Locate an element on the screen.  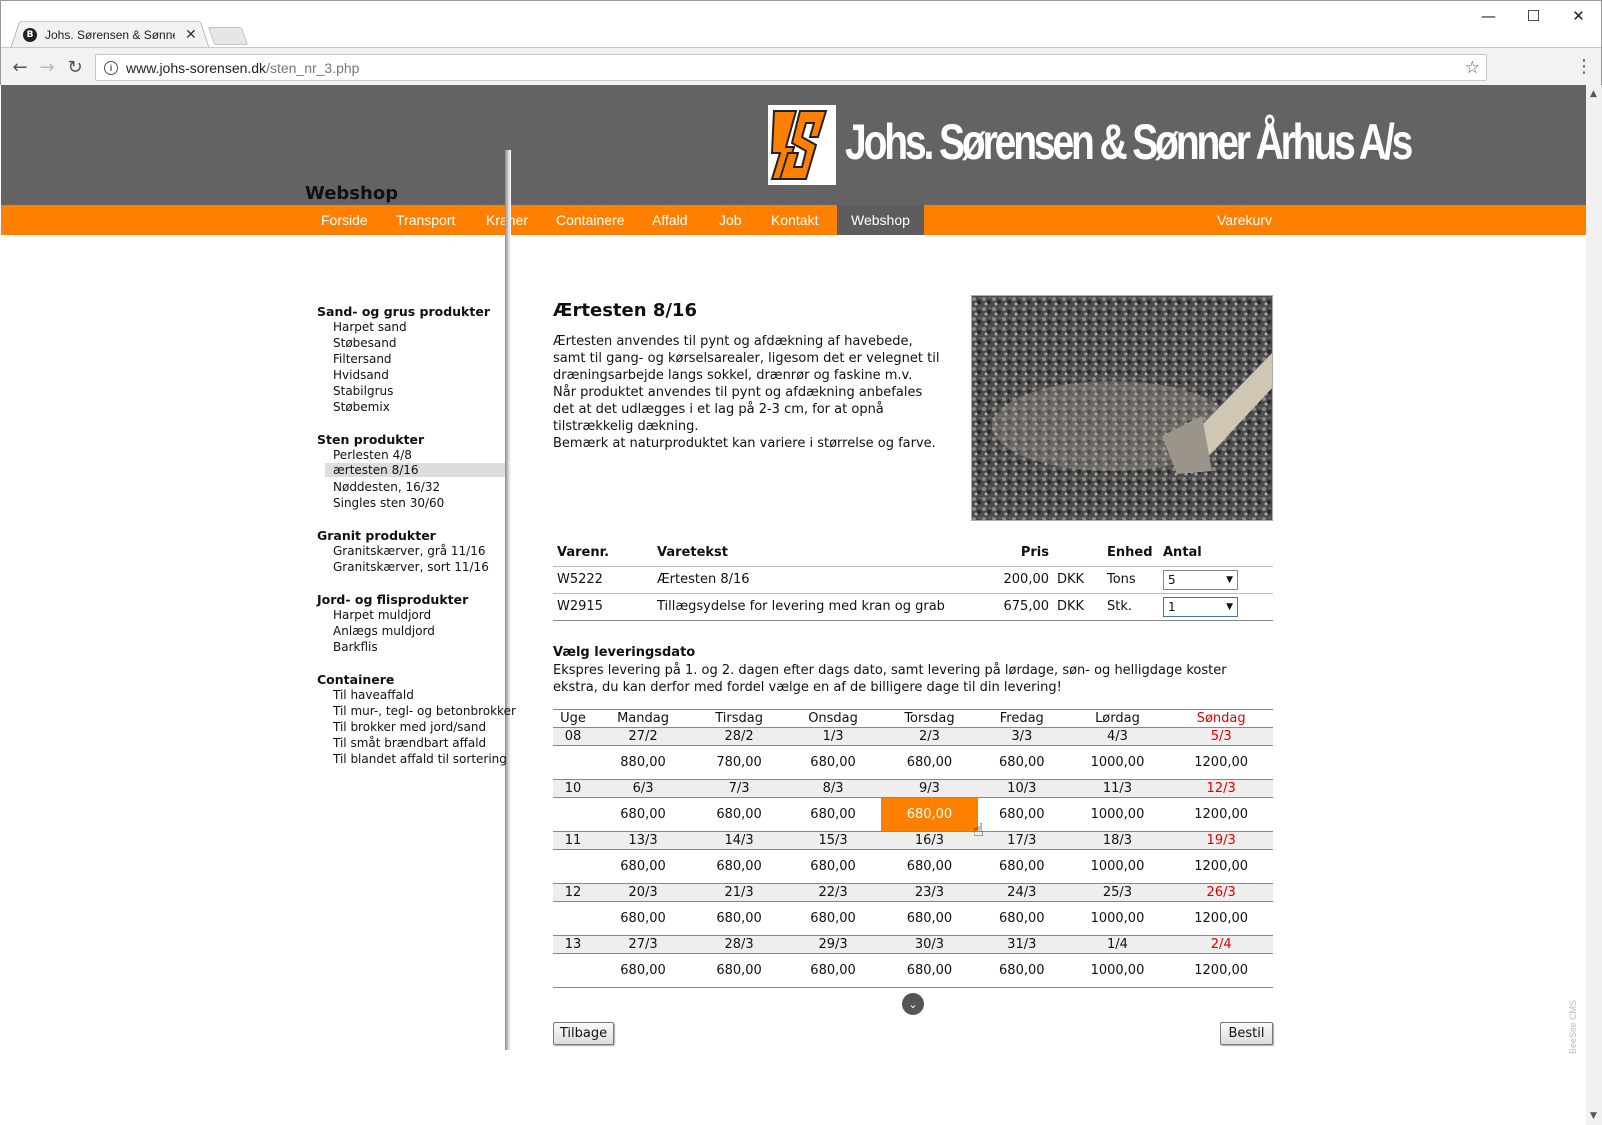
sidebar-item: Til haveaffald is located at coordinates (373, 695).